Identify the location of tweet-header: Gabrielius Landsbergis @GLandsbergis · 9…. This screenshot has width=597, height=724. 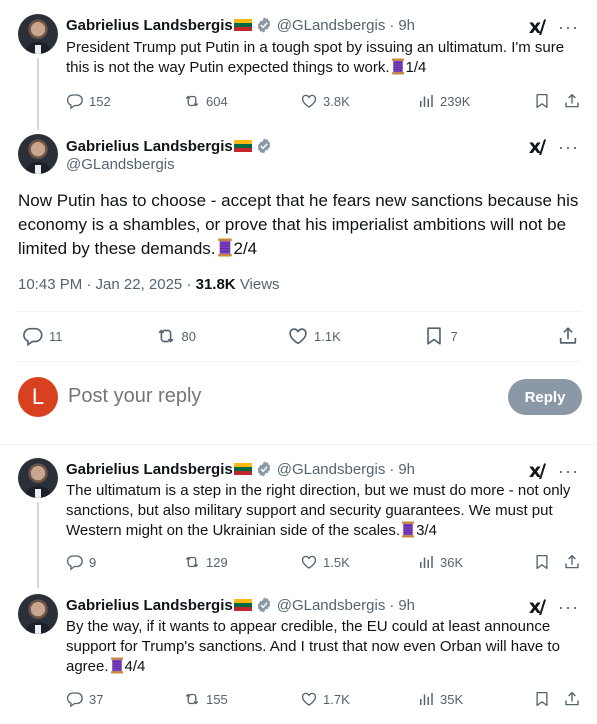
(240, 469).